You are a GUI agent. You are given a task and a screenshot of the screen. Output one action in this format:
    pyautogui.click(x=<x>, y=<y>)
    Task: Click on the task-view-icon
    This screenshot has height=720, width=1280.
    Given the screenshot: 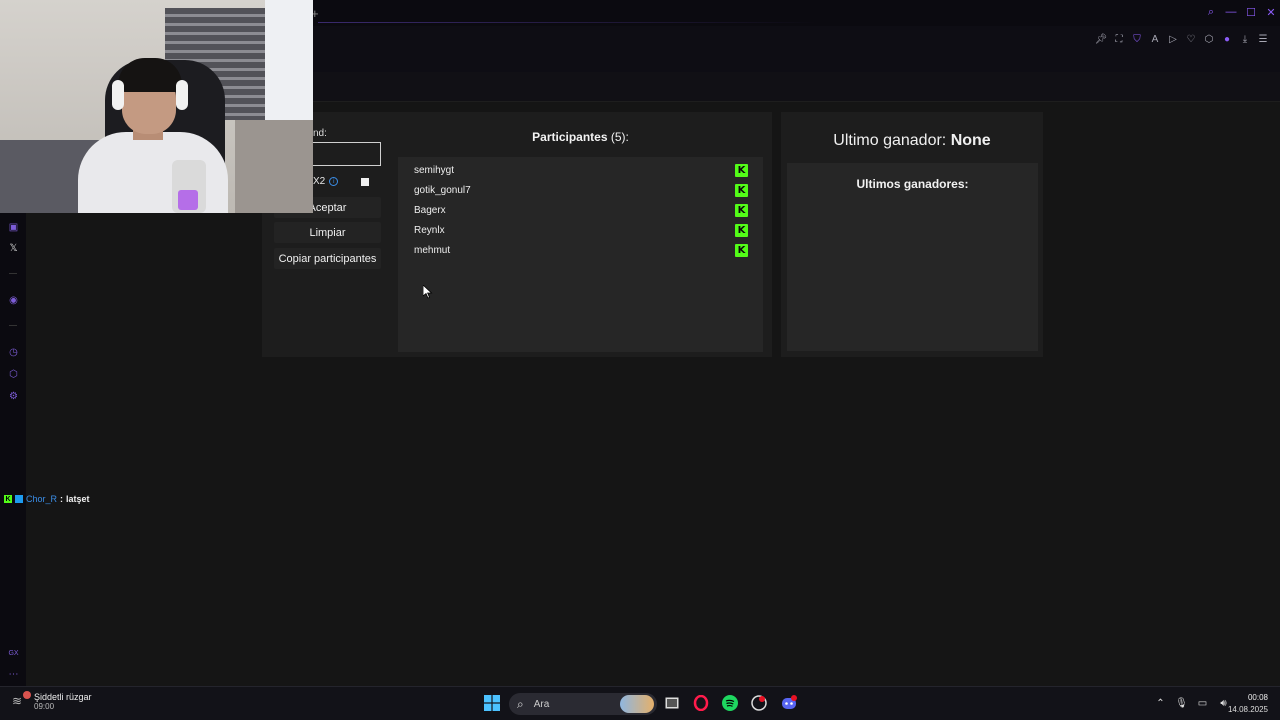 What is the action you would take?
    pyautogui.click(x=672, y=703)
    